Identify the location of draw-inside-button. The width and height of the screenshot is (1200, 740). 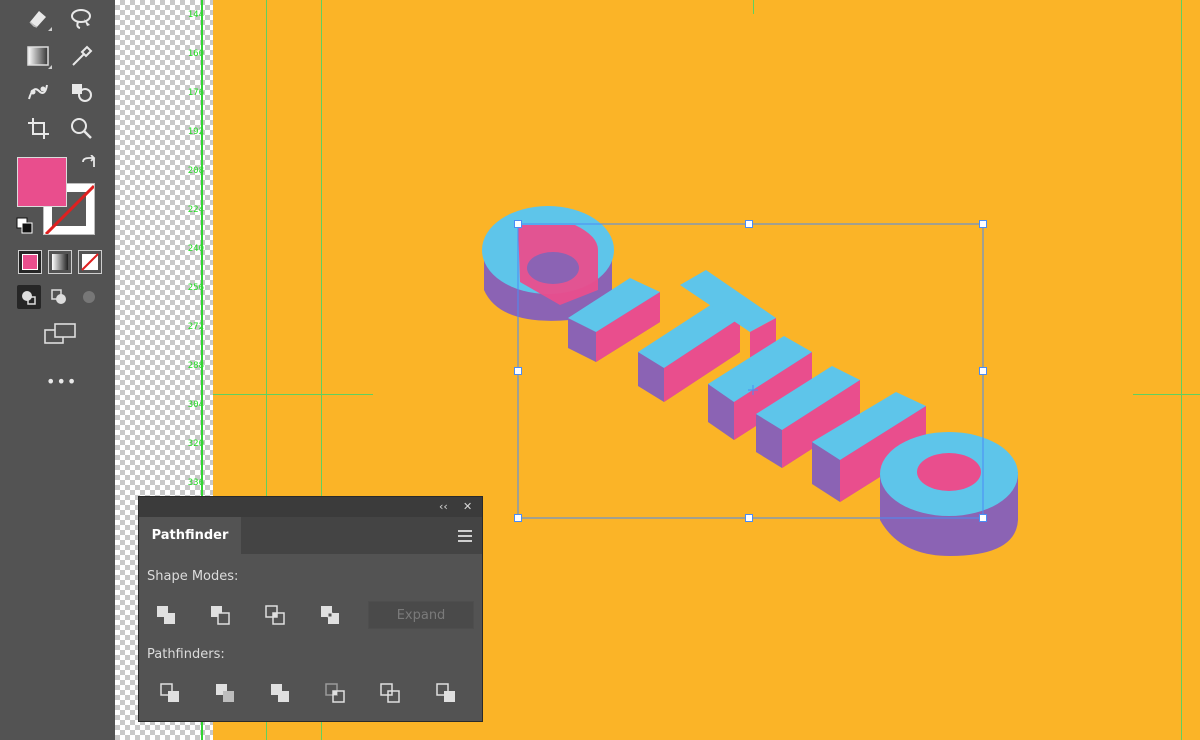
(89, 297).